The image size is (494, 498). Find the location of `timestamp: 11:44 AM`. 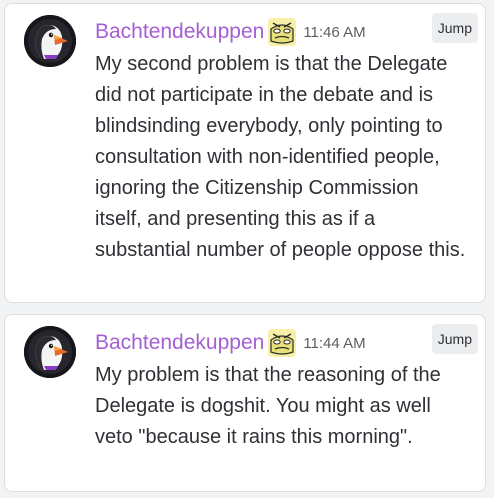

timestamp: 11:44 AM is located at coordinates (334, 344).